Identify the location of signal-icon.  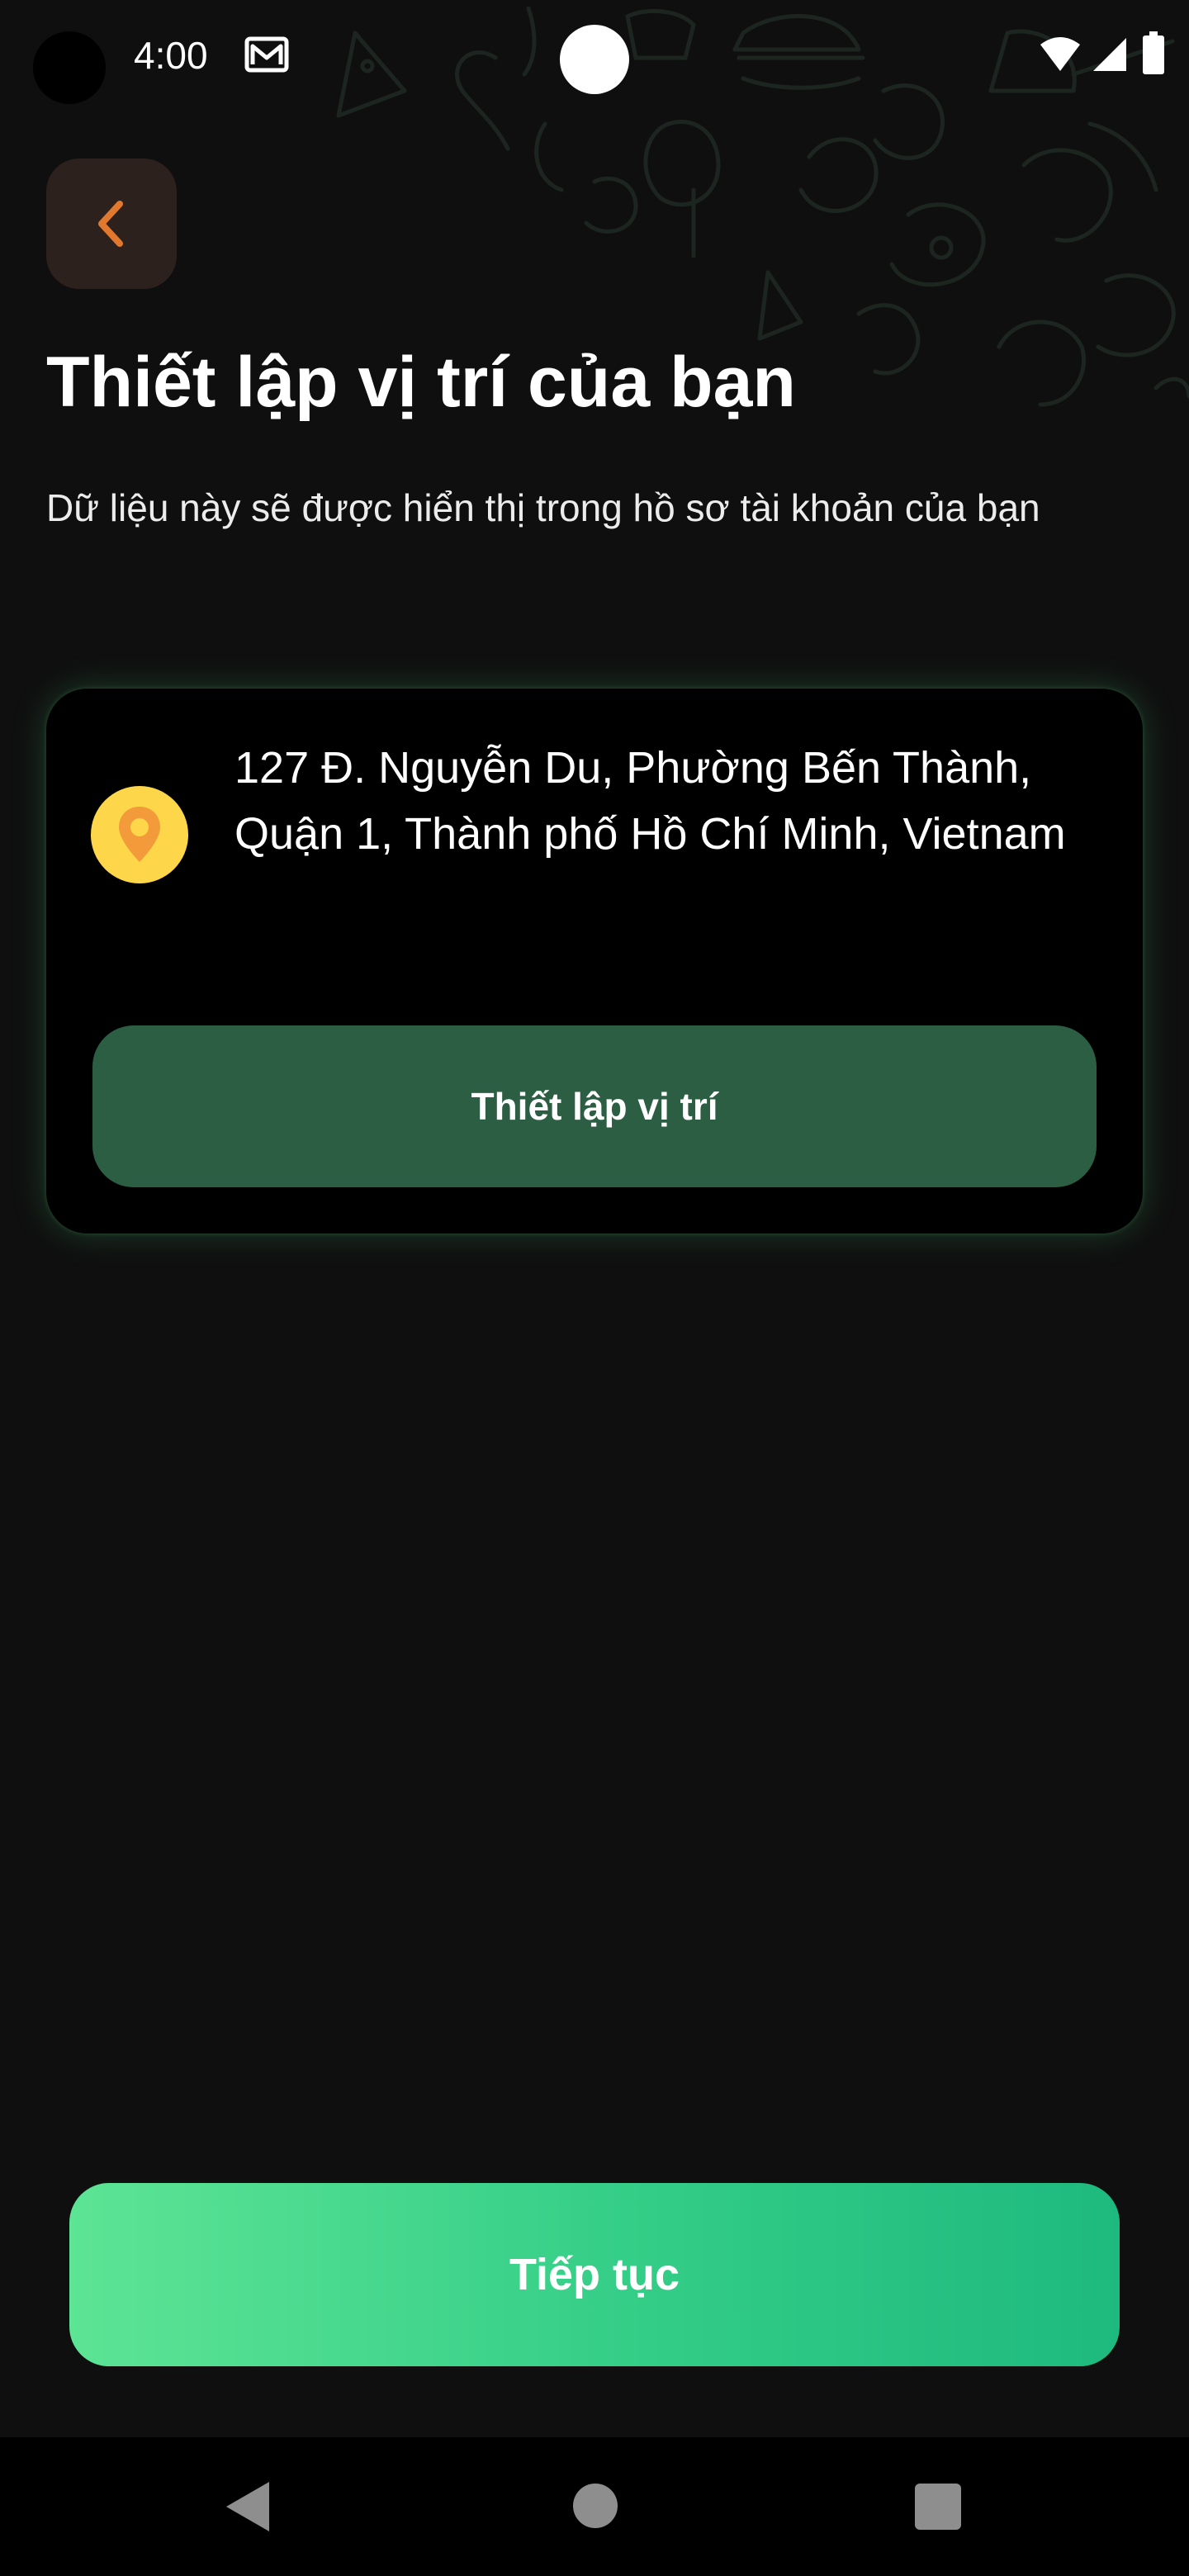
(1109, 54).